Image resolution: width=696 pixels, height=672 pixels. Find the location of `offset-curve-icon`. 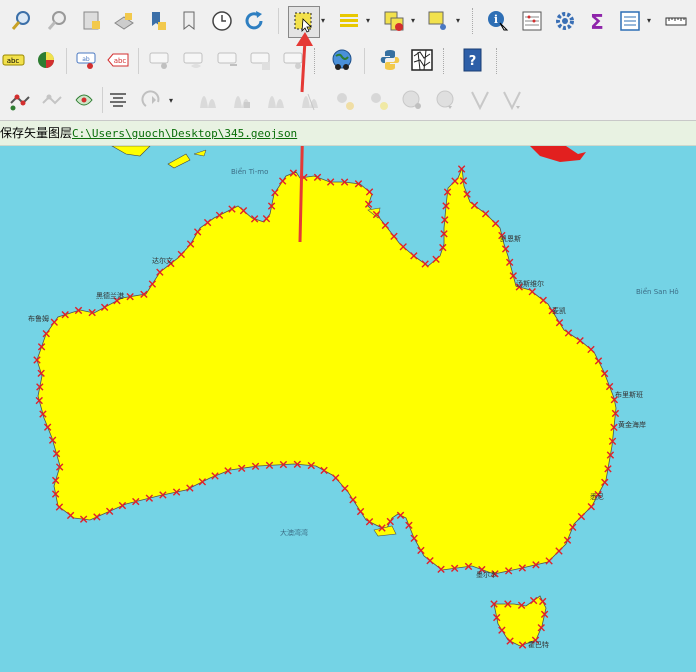

offset-curve-icon is located at coordinates (242, 100).